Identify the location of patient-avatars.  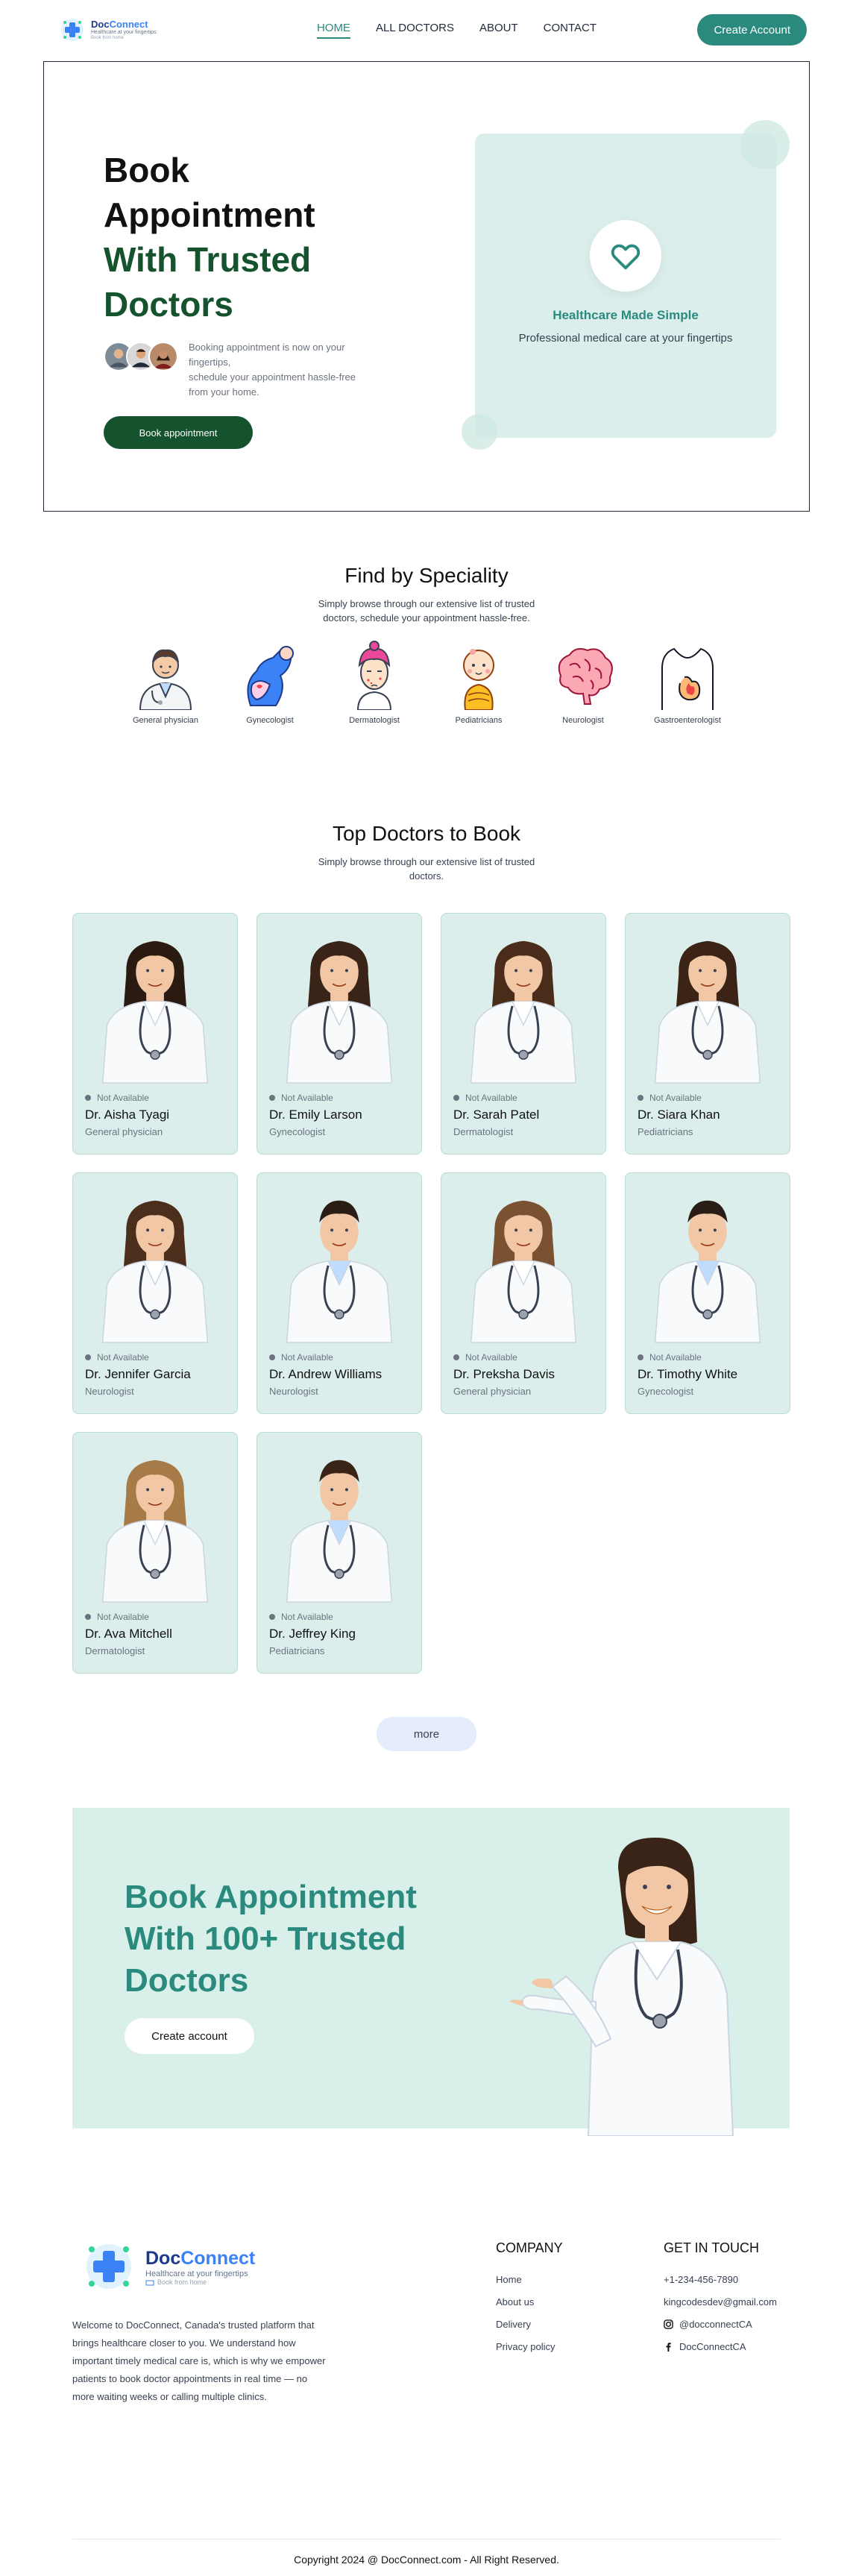
(141, 357).